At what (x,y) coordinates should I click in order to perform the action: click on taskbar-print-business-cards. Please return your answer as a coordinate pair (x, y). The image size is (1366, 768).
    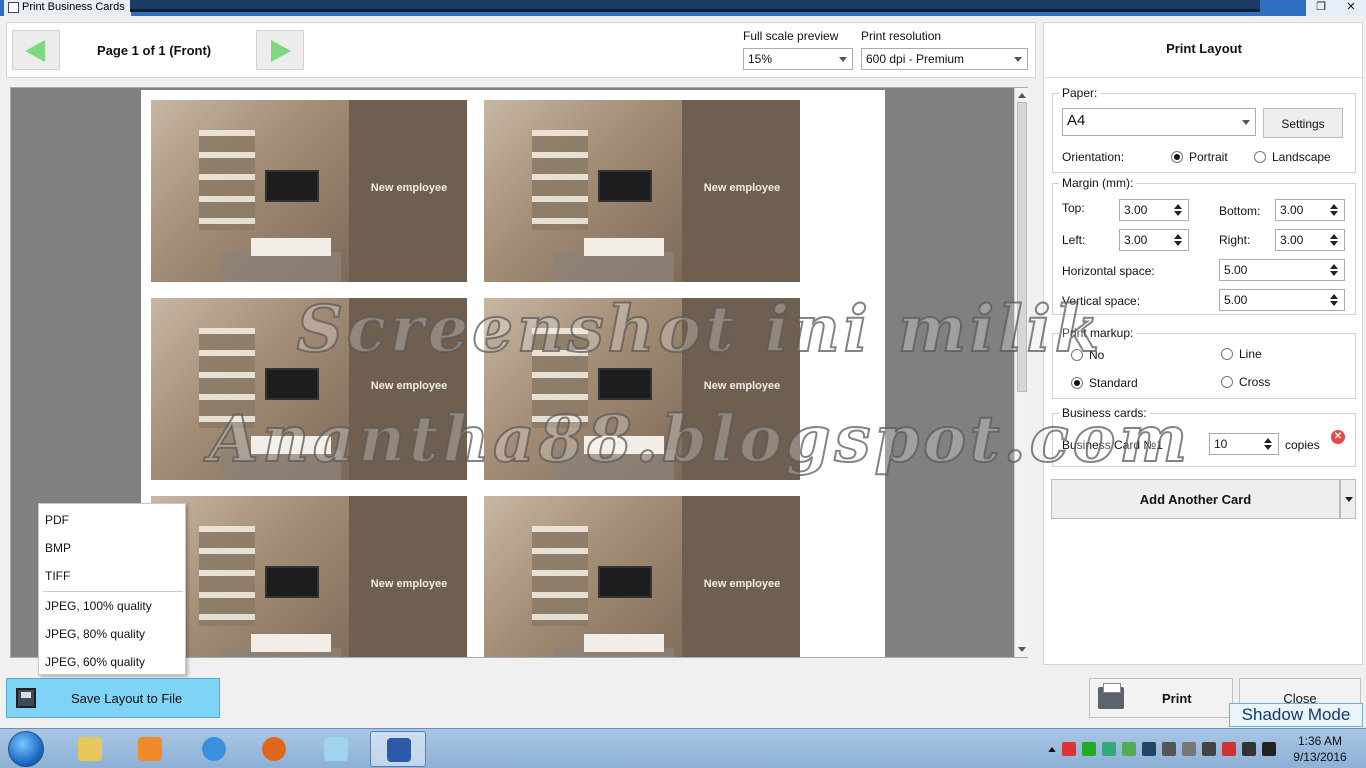
    Looking at the image, I should click on (398, 749).